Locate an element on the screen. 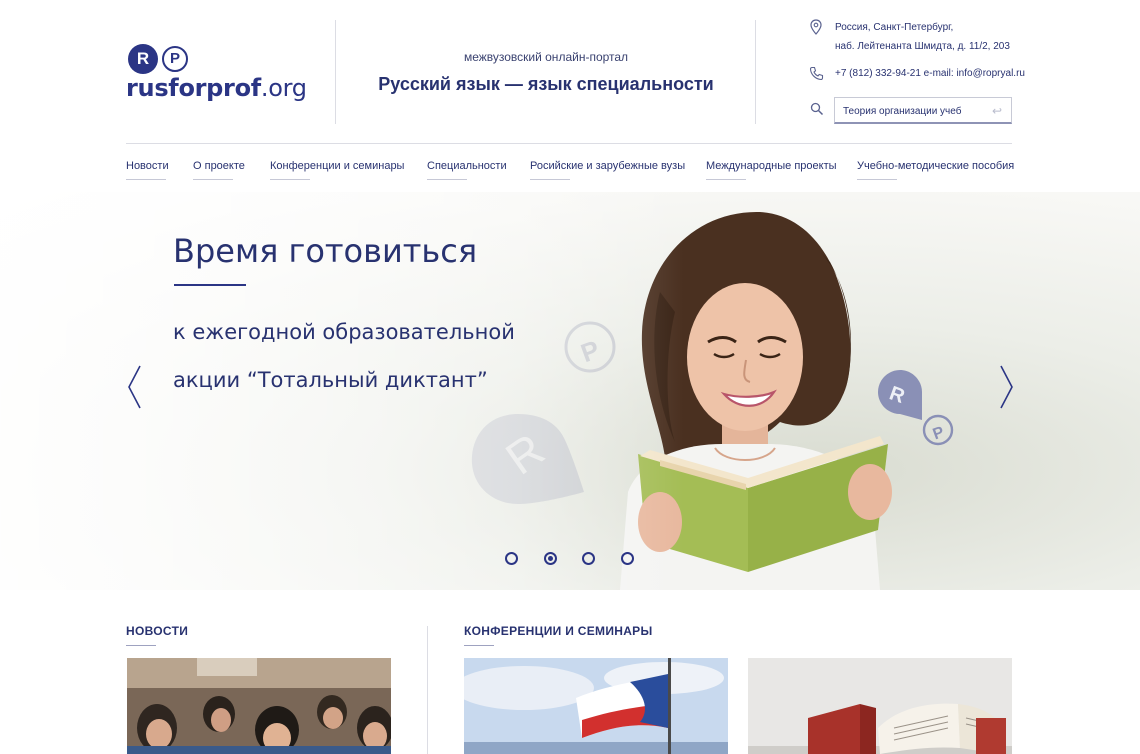 This screenshot has height=754, width=1140. books-photo is located at coordinates (880, 706).